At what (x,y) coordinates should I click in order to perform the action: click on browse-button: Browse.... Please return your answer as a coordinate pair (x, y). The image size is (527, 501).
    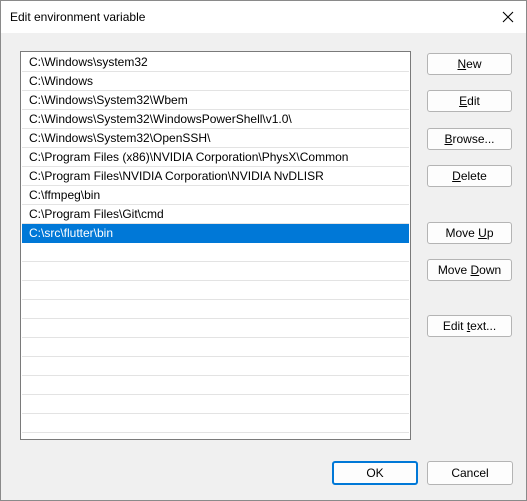
    Looking at the image, I should click on (469, 139).